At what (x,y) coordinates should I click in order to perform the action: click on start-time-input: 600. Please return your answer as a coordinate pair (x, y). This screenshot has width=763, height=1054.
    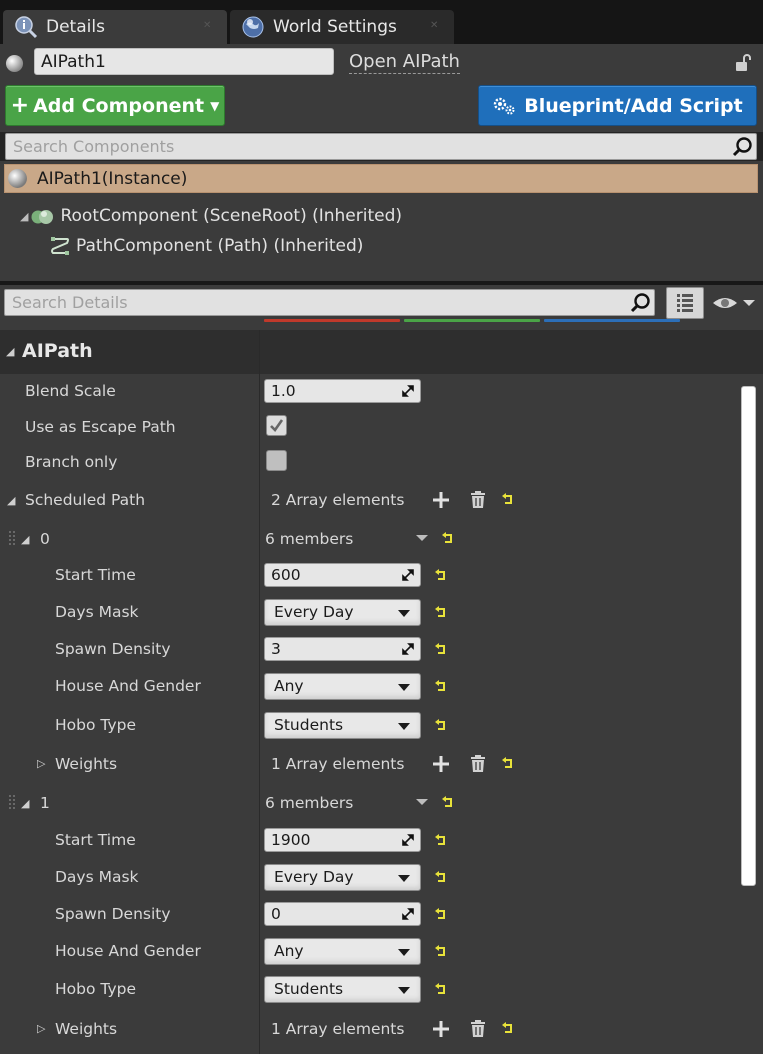
    Looking at the image, I should click on (342, 575).